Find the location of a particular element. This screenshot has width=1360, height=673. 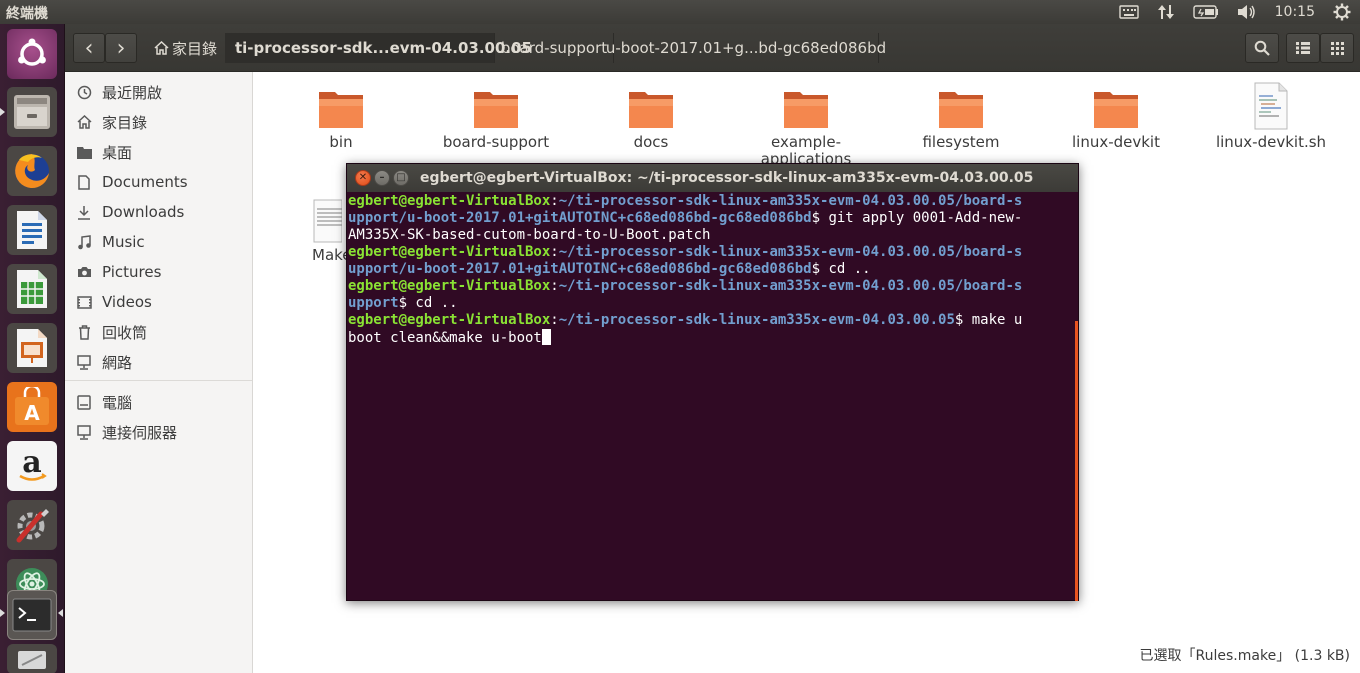

file-item-docs: docs is located at coordinates (651, 118).